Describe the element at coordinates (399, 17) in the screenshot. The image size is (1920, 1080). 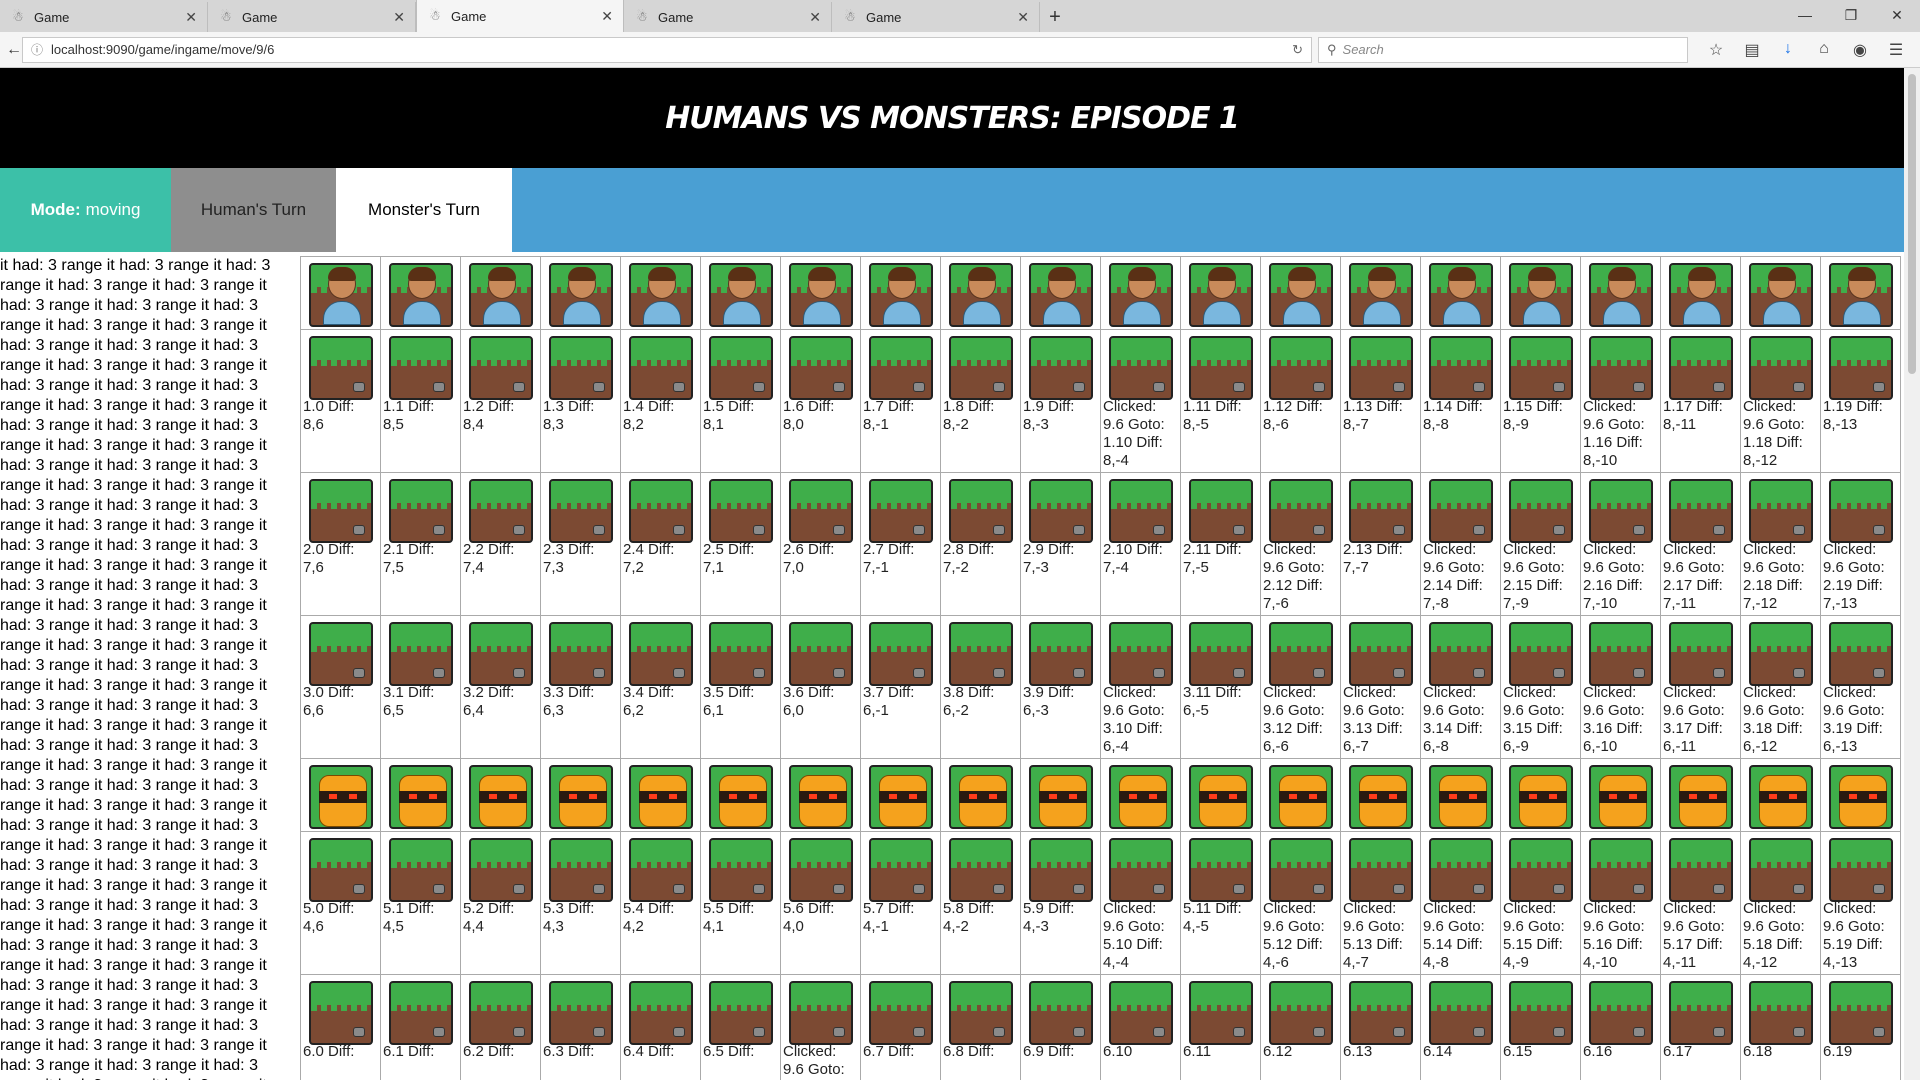
I see `close-icon: ✕` at that location.